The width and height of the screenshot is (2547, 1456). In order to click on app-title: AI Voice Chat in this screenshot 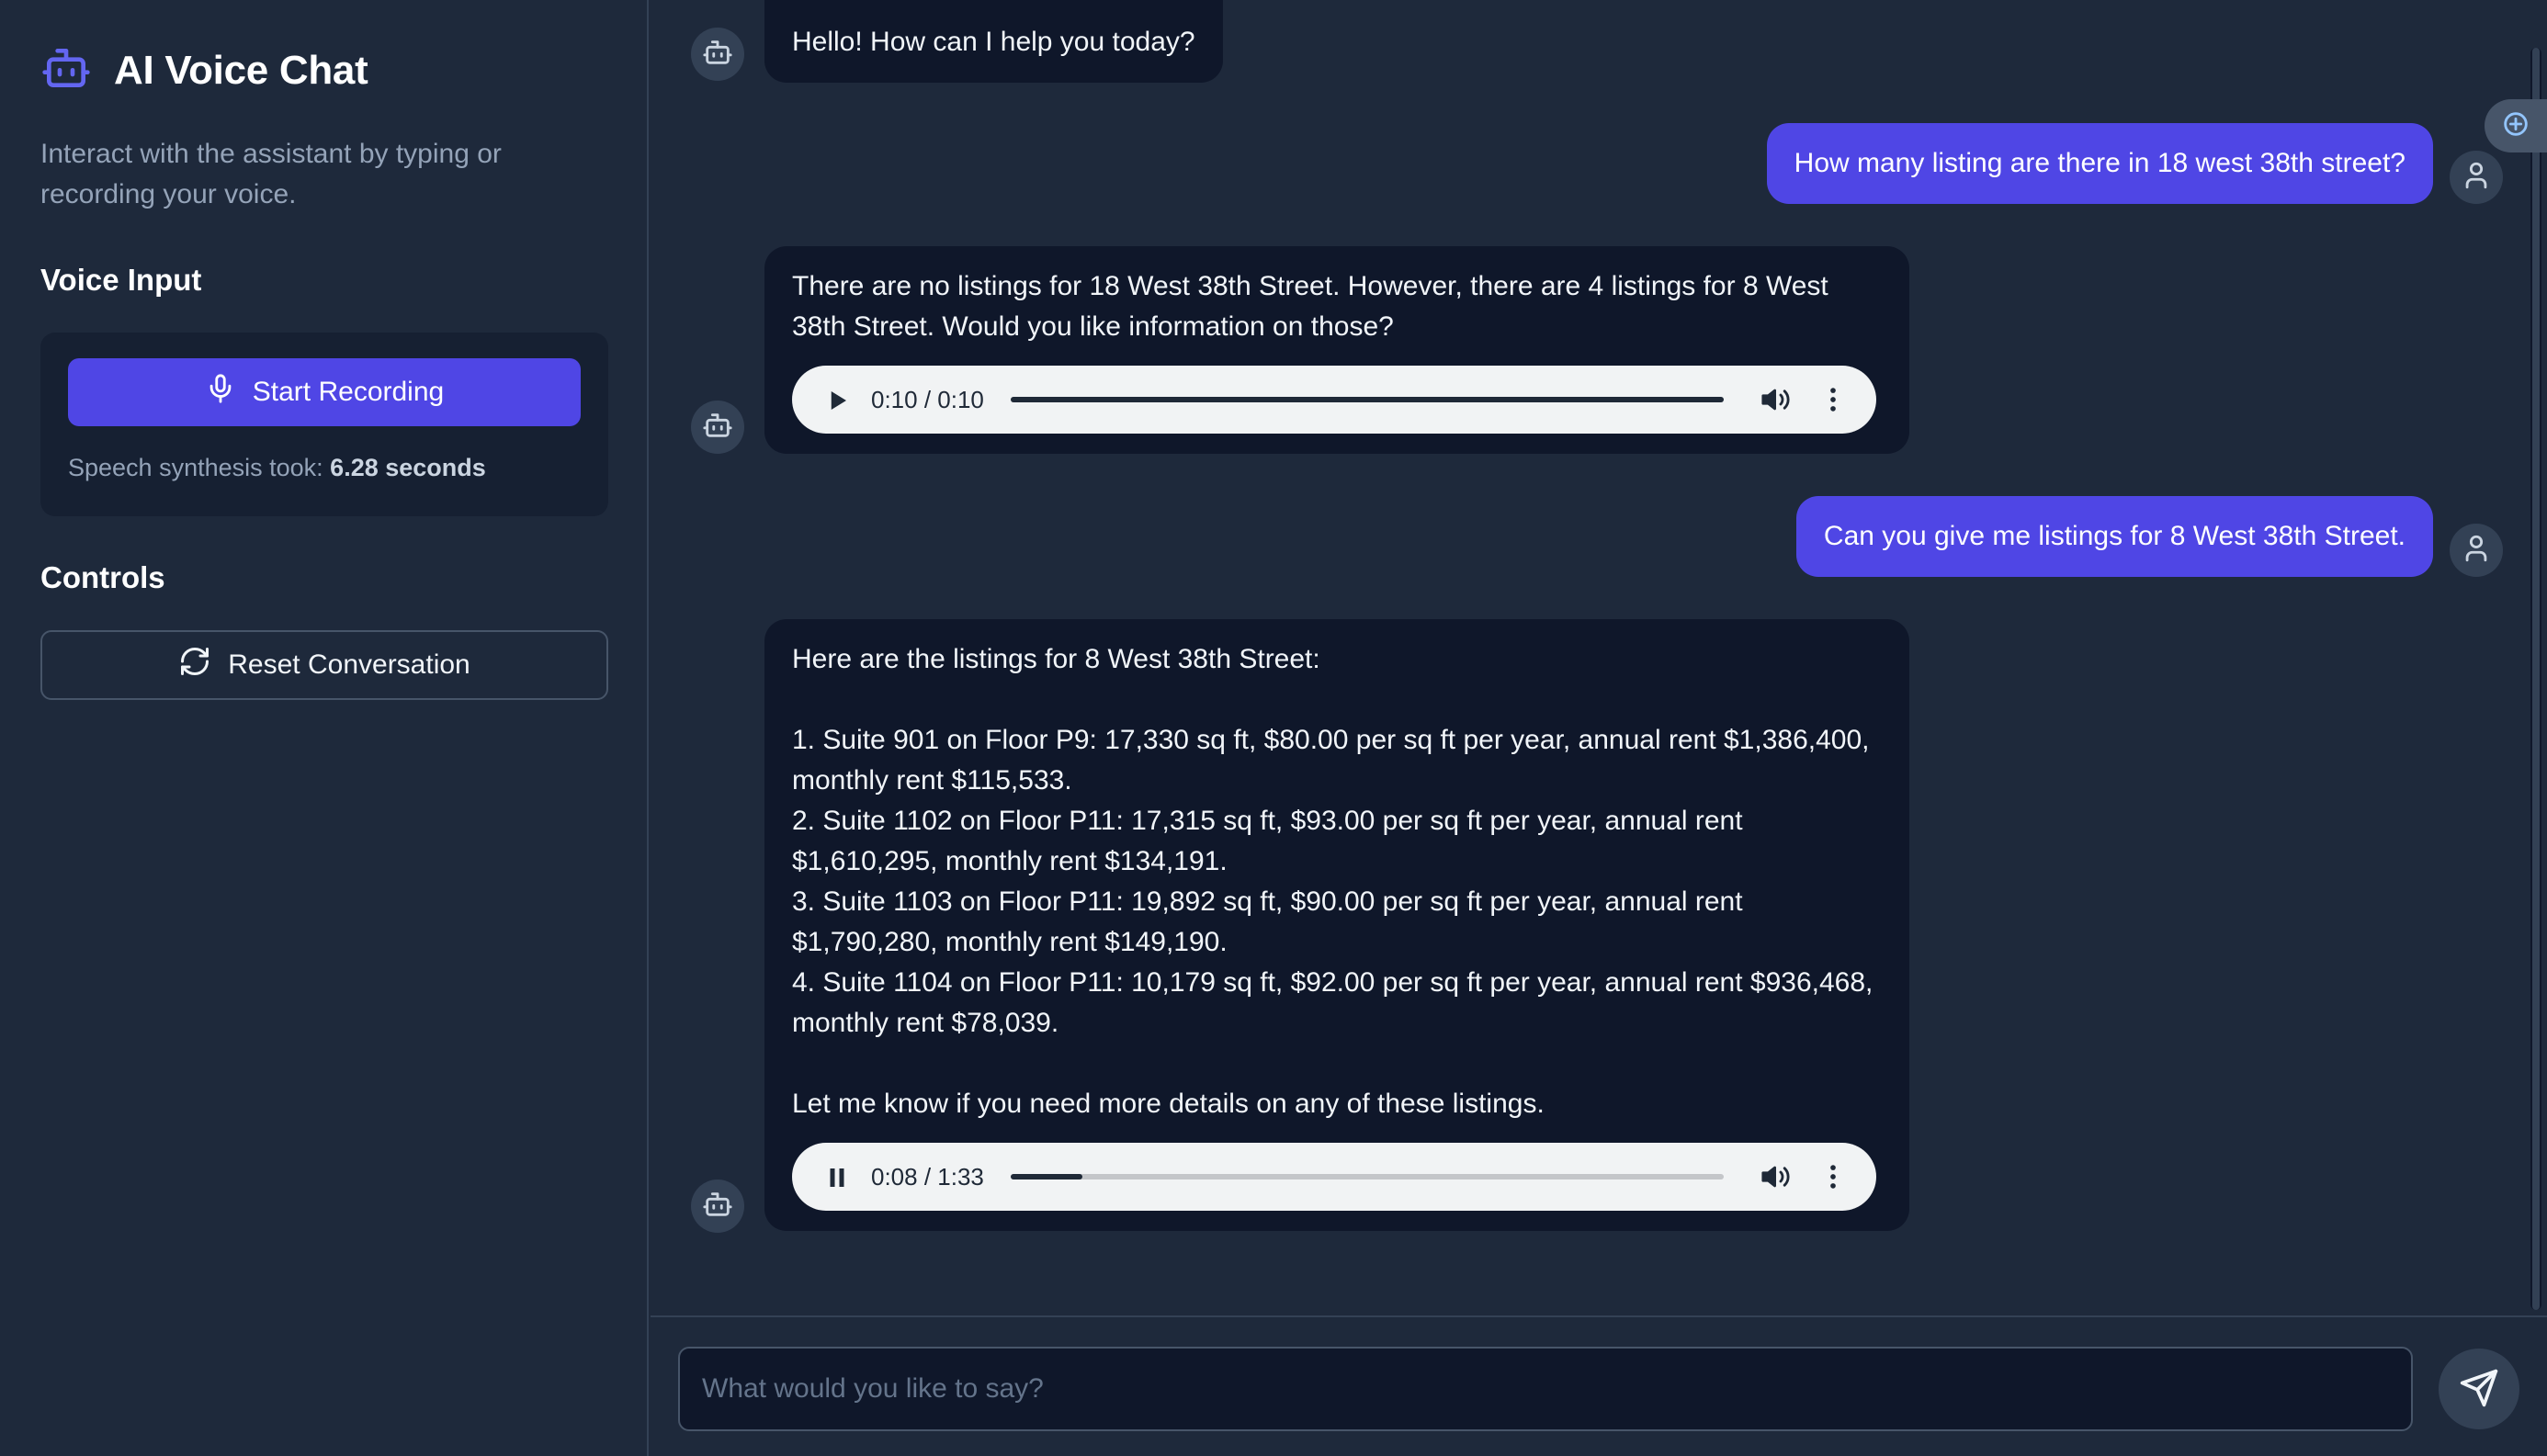, I will do `click(241, 70)`.